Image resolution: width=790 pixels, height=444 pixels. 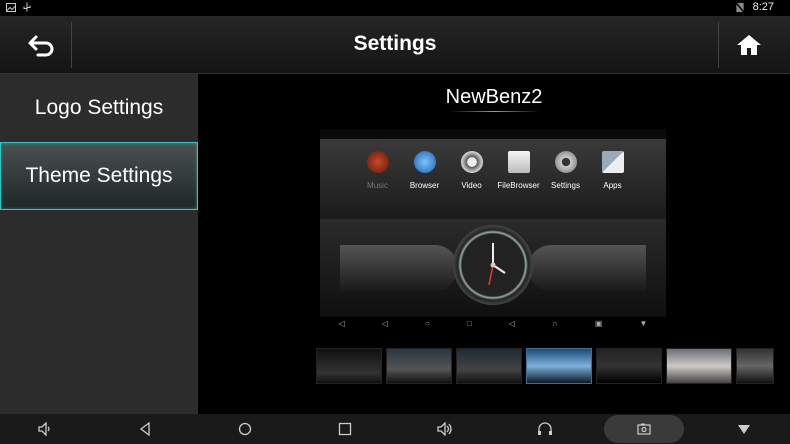 I want to click on title-bar: Settings, so click(x=395, y=45).